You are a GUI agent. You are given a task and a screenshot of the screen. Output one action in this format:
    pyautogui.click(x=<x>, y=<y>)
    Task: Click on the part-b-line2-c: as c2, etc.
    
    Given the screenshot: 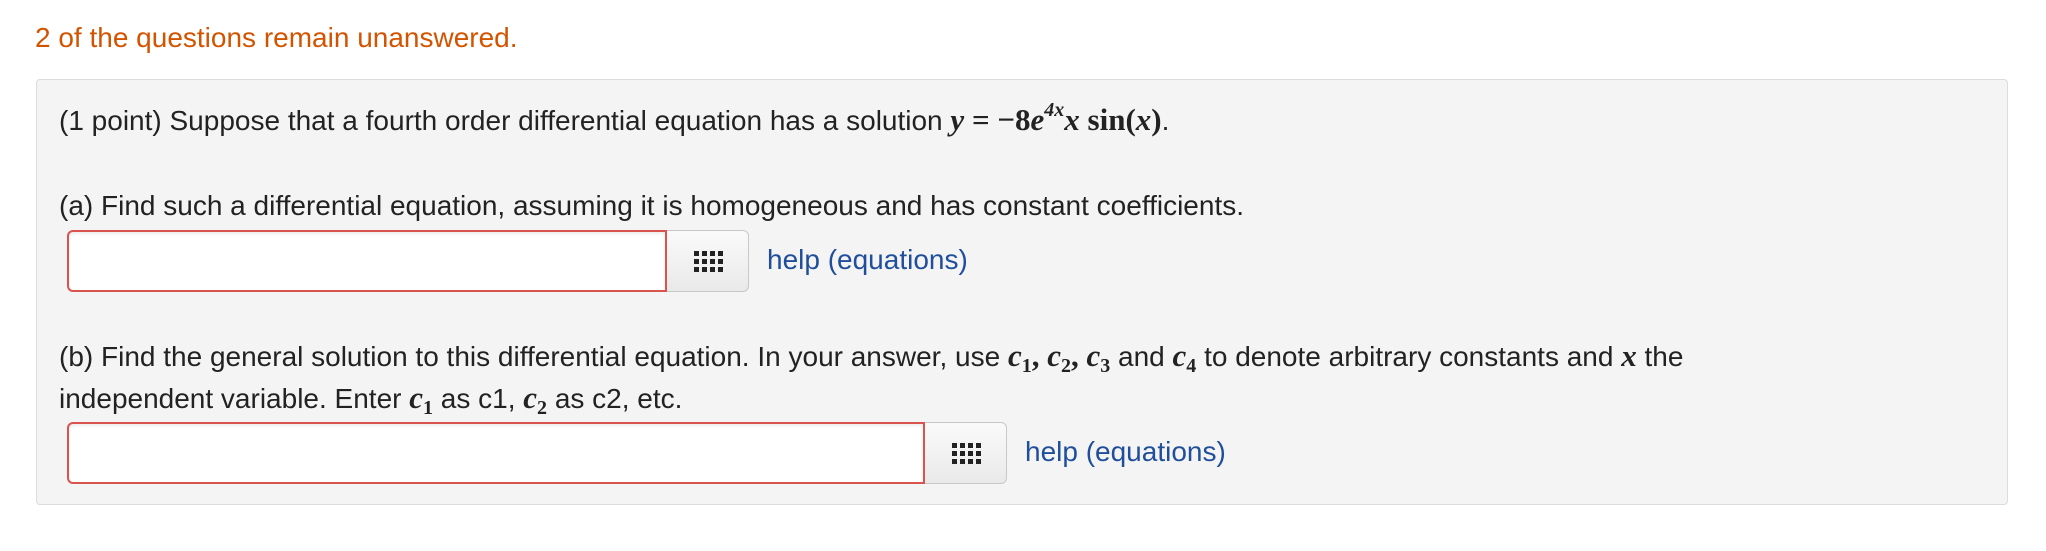 What is the action you would take?
    pyautogui.click(x=618, y=398)
    